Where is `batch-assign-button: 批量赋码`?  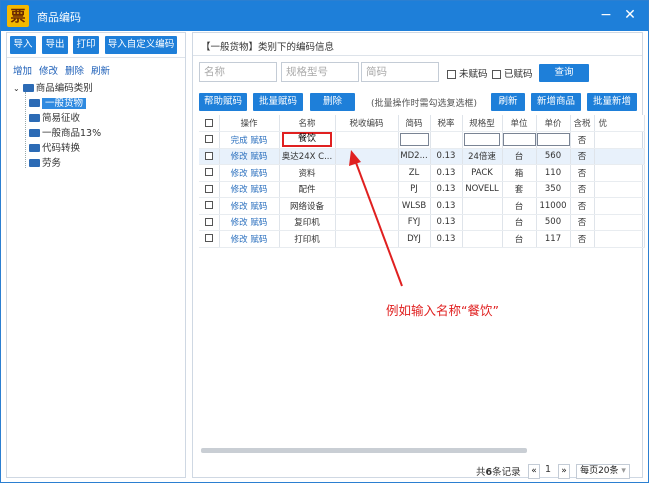 batch-assign-button: 批量赋码 is located at coordinates (278, 102).